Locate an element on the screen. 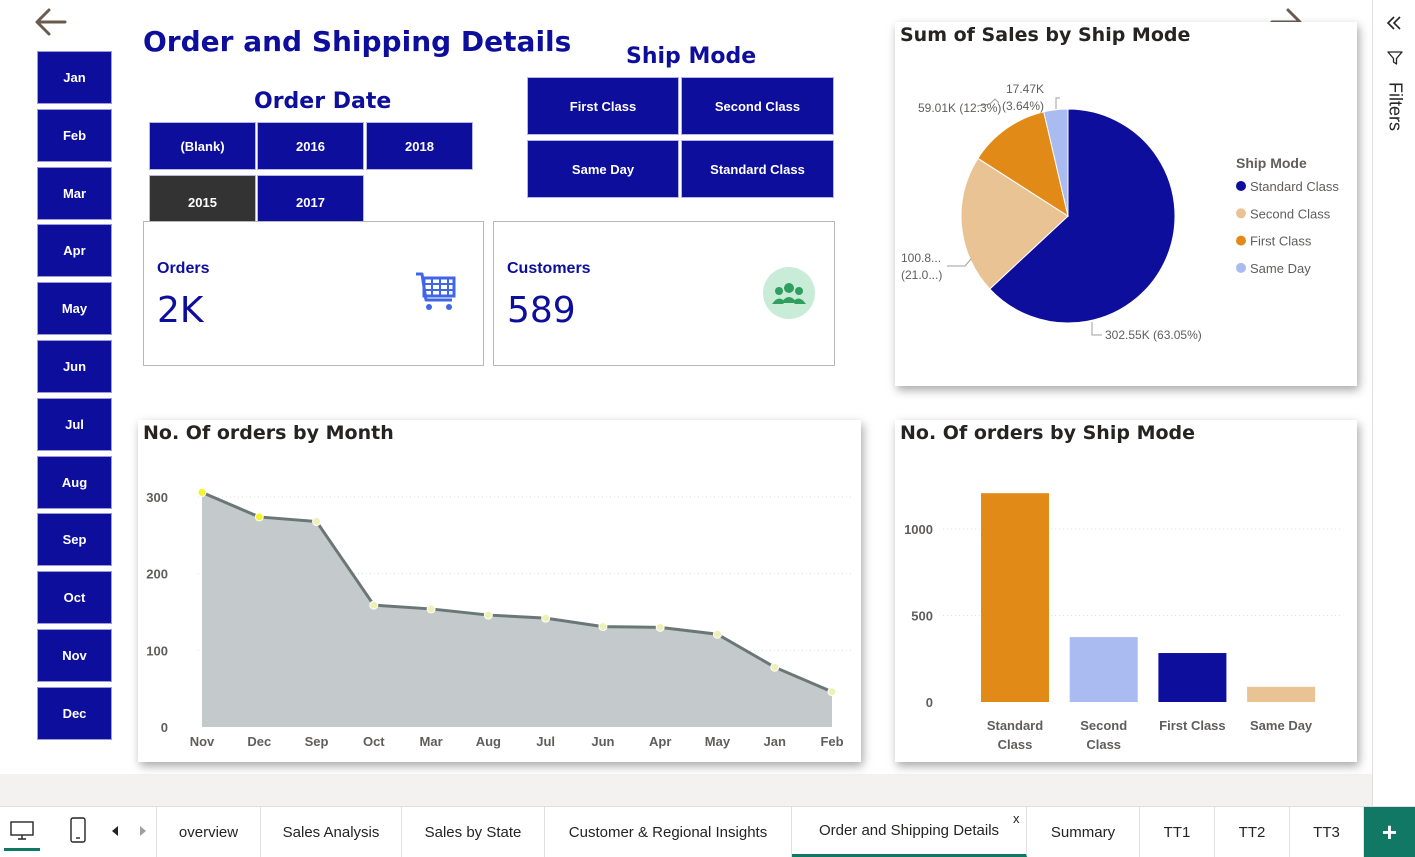 The width and height of the screenshot is (1415, 857). month-dec: Dec is located at coordinates (74, 713).